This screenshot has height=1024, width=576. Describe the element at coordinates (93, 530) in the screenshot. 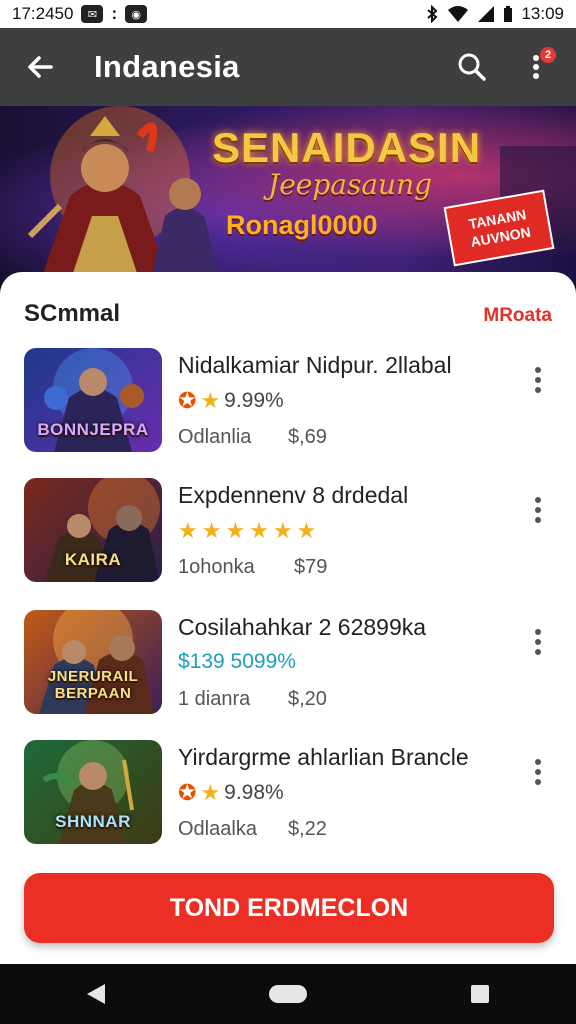

I see `item-thumbnail: KAIRA` at that location.